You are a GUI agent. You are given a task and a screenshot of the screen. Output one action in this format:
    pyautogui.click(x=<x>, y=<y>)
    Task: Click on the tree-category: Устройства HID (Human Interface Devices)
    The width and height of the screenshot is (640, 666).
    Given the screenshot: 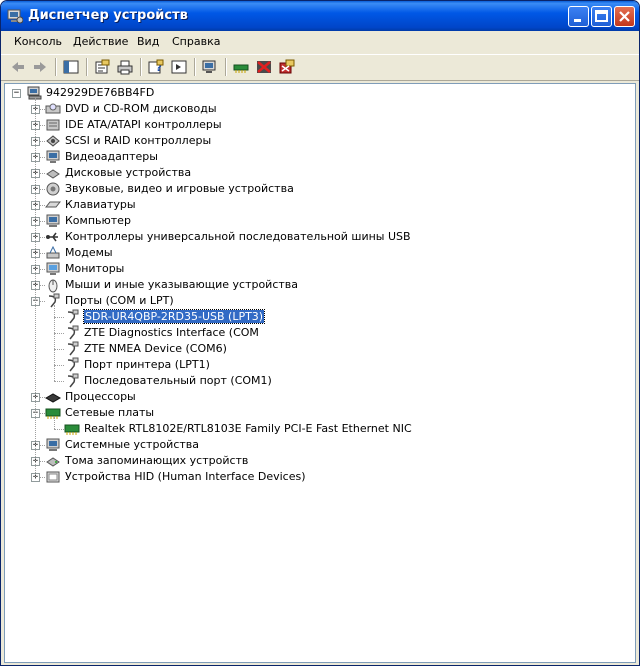 What is the action you would take?
    pyautogui.click(x=185, y=476)
    